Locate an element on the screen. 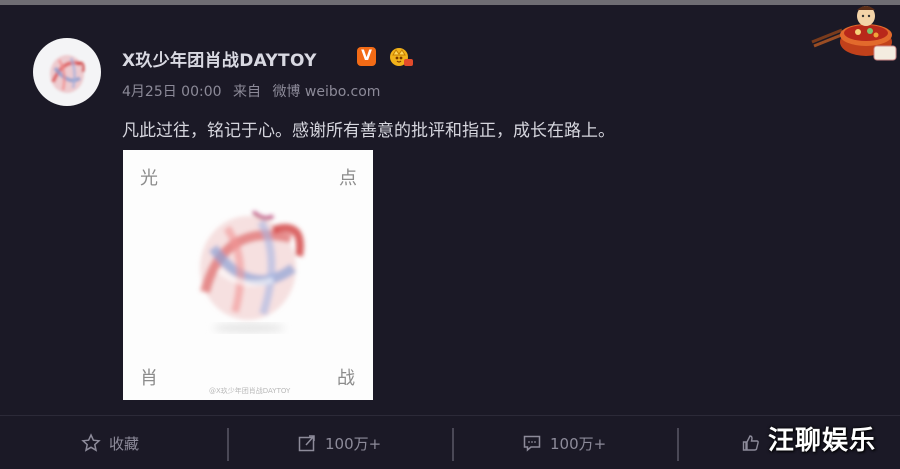 Image resolution: width=900 pixels, height=469 pixels. favorite-button: 收藏 is located at coordinates (110, 443).